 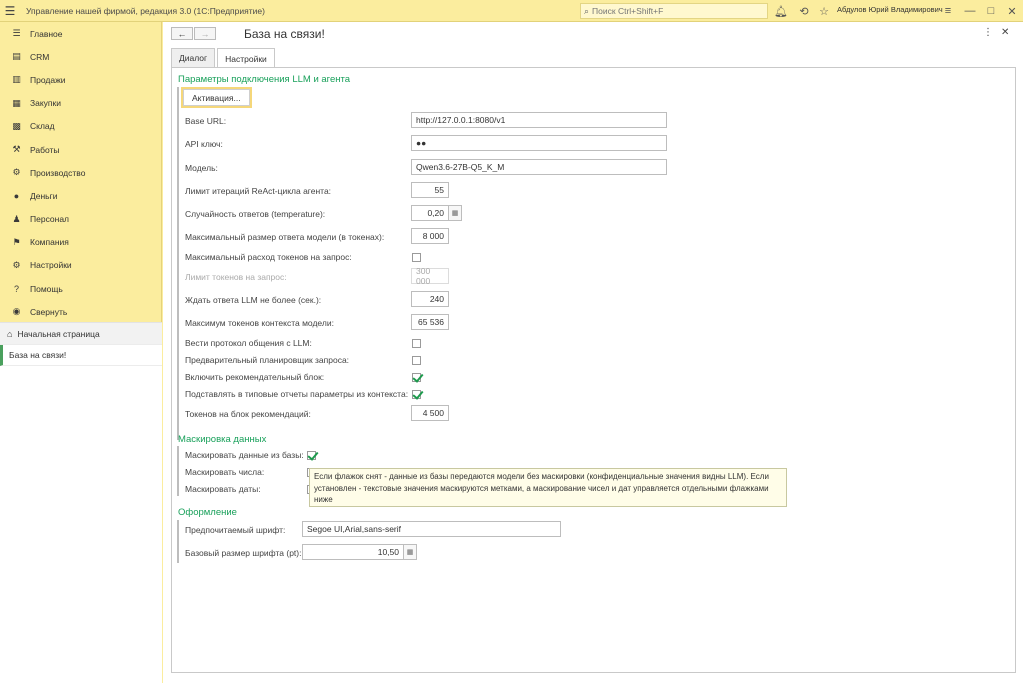 I want to click on token-limit-label: Лимит токенов на запрос:, so click(x=236, y=277).